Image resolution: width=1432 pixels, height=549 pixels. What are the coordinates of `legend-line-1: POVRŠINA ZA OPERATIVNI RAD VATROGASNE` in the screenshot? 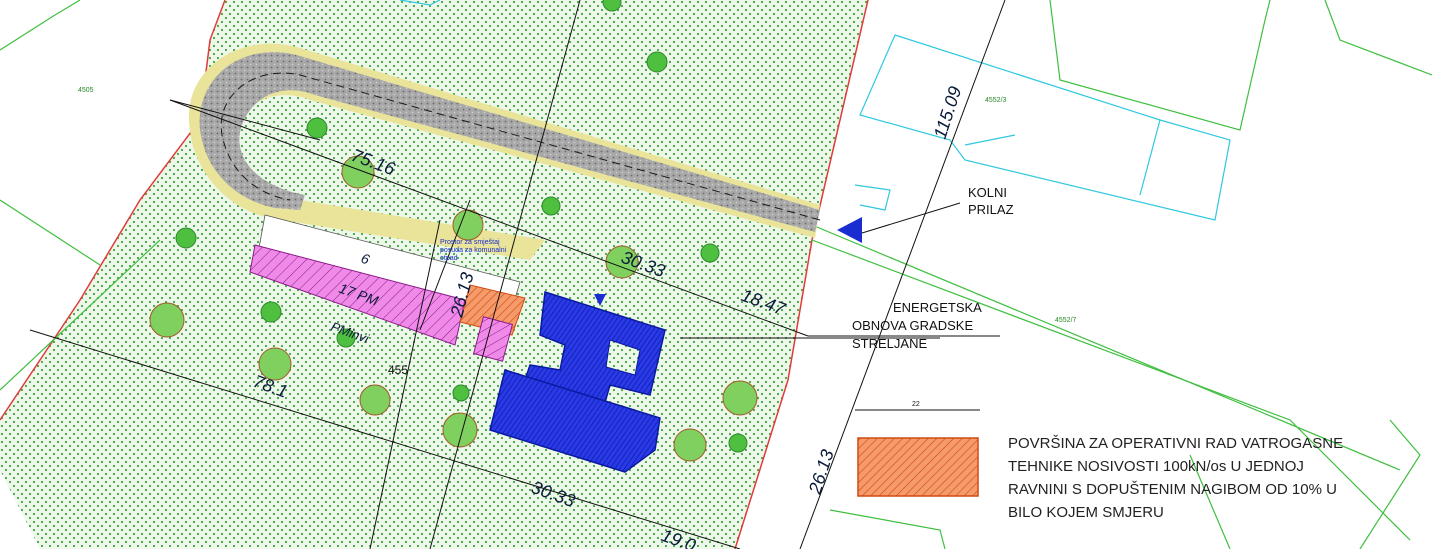 It's located at (1175, 443).